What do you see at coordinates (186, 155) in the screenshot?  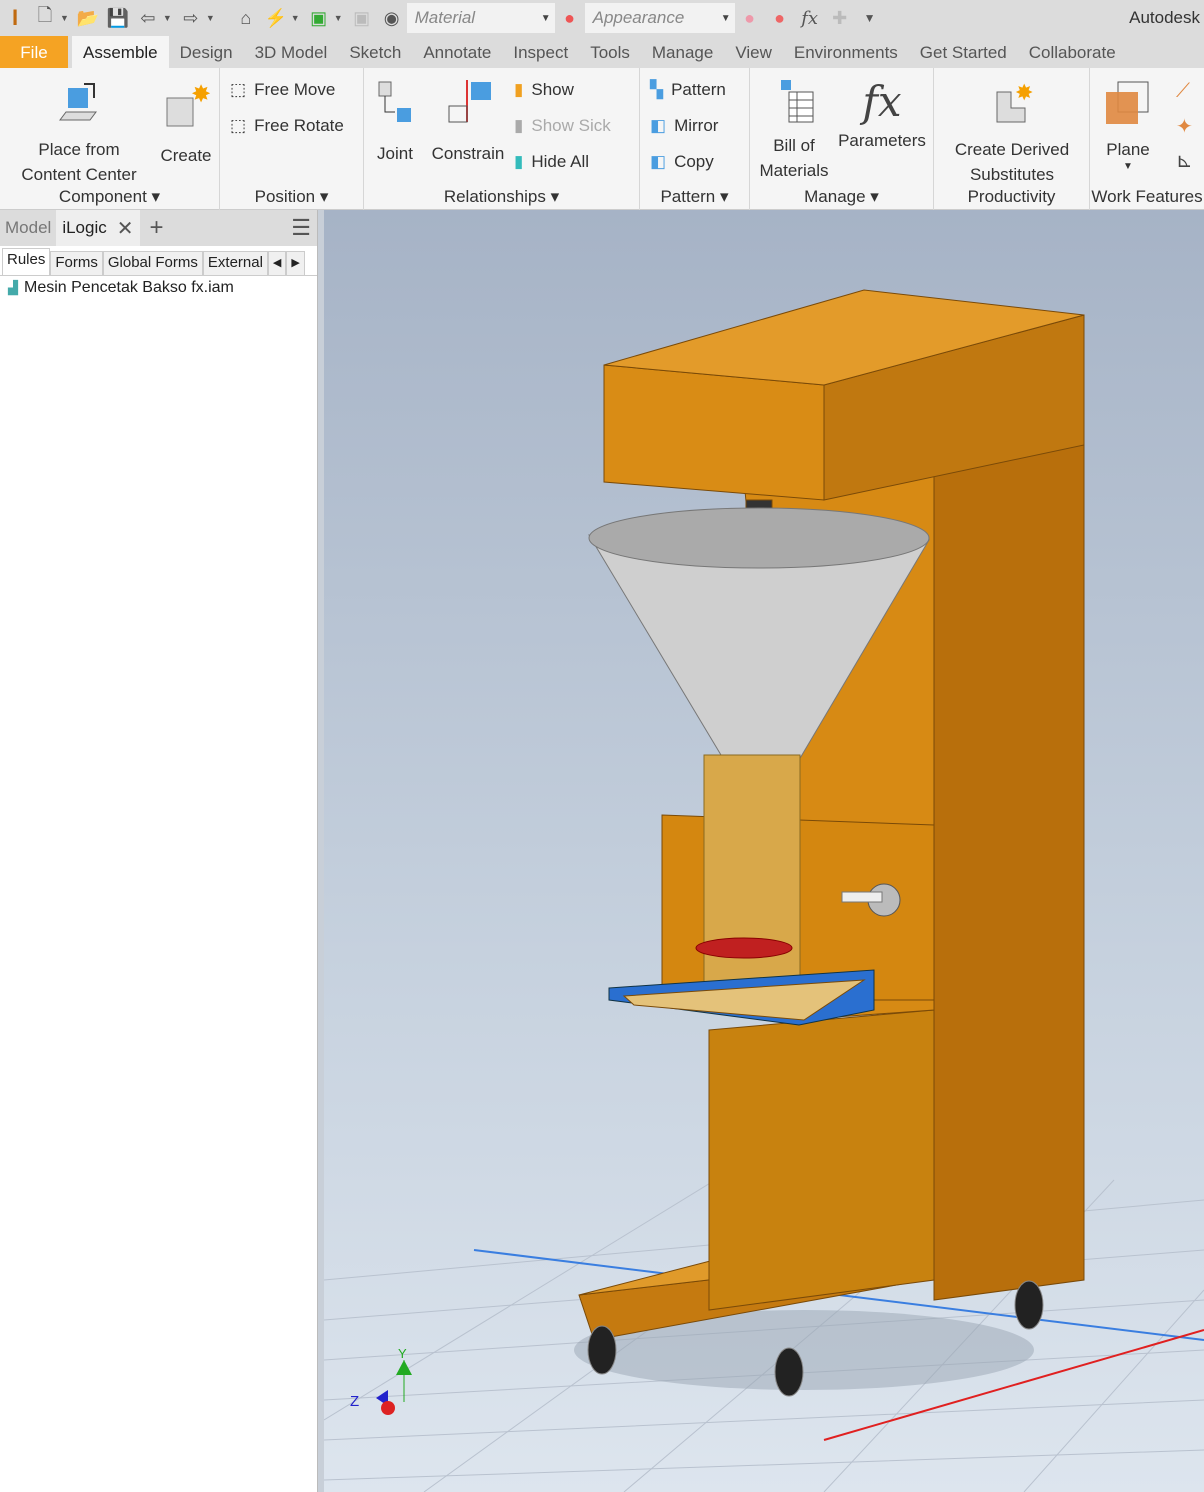 I see `label: Create` at bounding box center [186, 155].